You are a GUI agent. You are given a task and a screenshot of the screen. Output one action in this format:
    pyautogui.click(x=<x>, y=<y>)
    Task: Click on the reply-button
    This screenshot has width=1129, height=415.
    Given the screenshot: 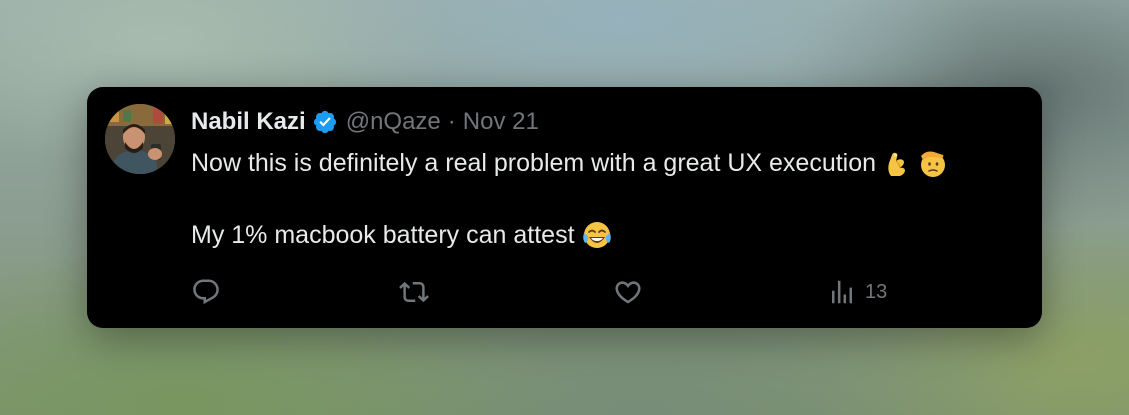 What is the action you would take?
    pyautogui.click(x=206, y=292)
    